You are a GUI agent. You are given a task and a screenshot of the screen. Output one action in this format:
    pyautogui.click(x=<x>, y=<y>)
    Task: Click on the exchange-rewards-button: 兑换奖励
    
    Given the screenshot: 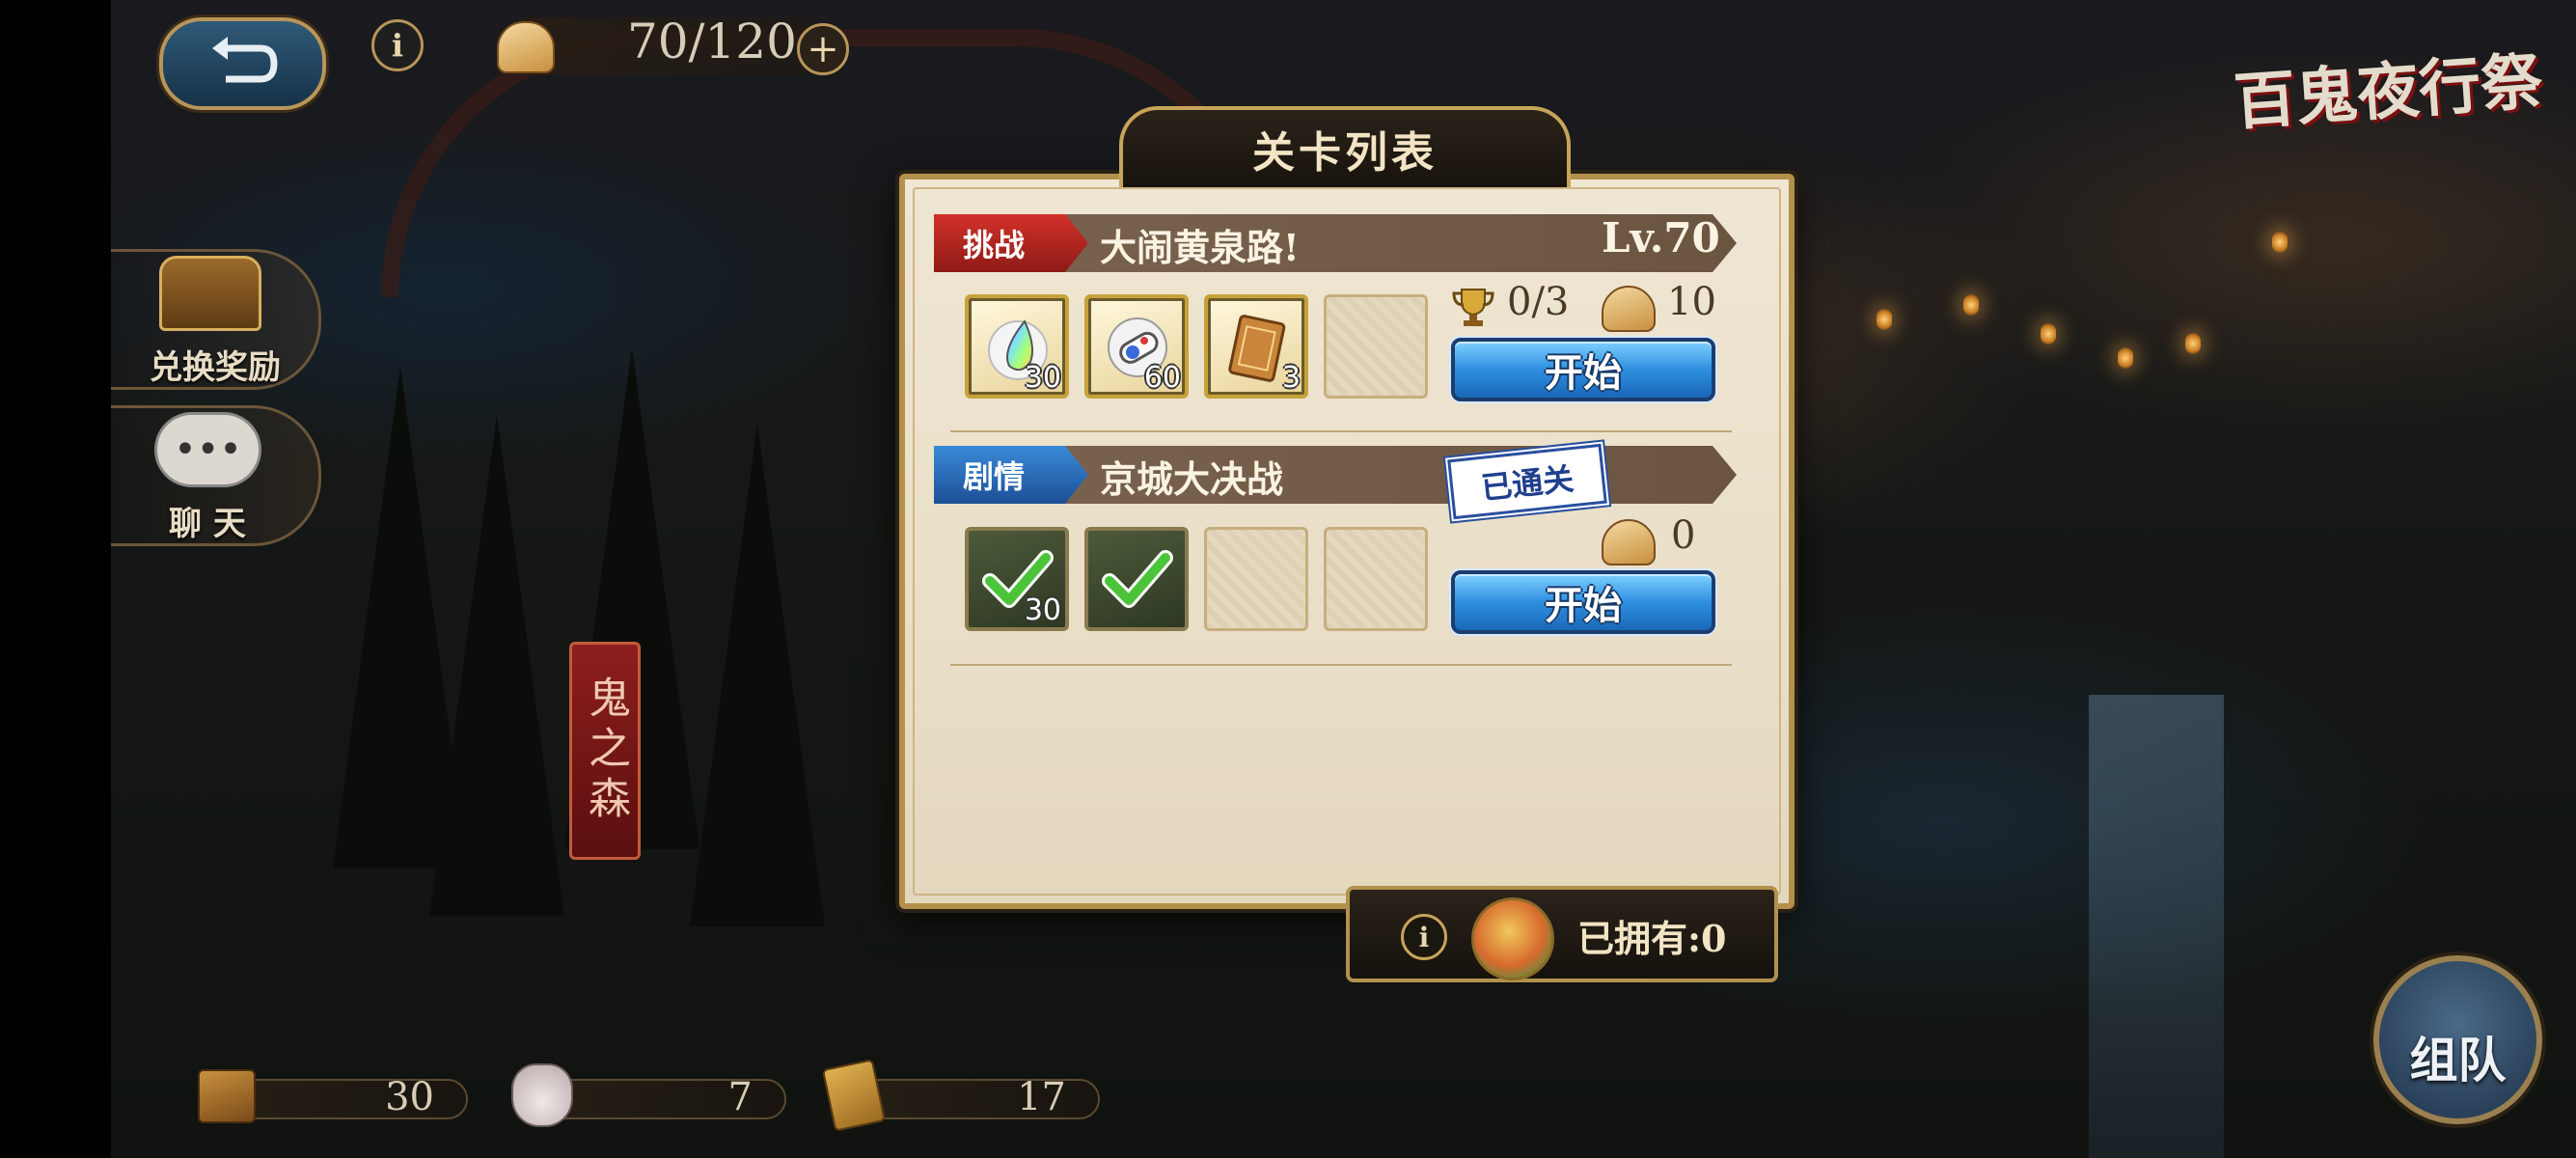 What is the action you would take?
    pyautogui.click(x=216, y=319)
    